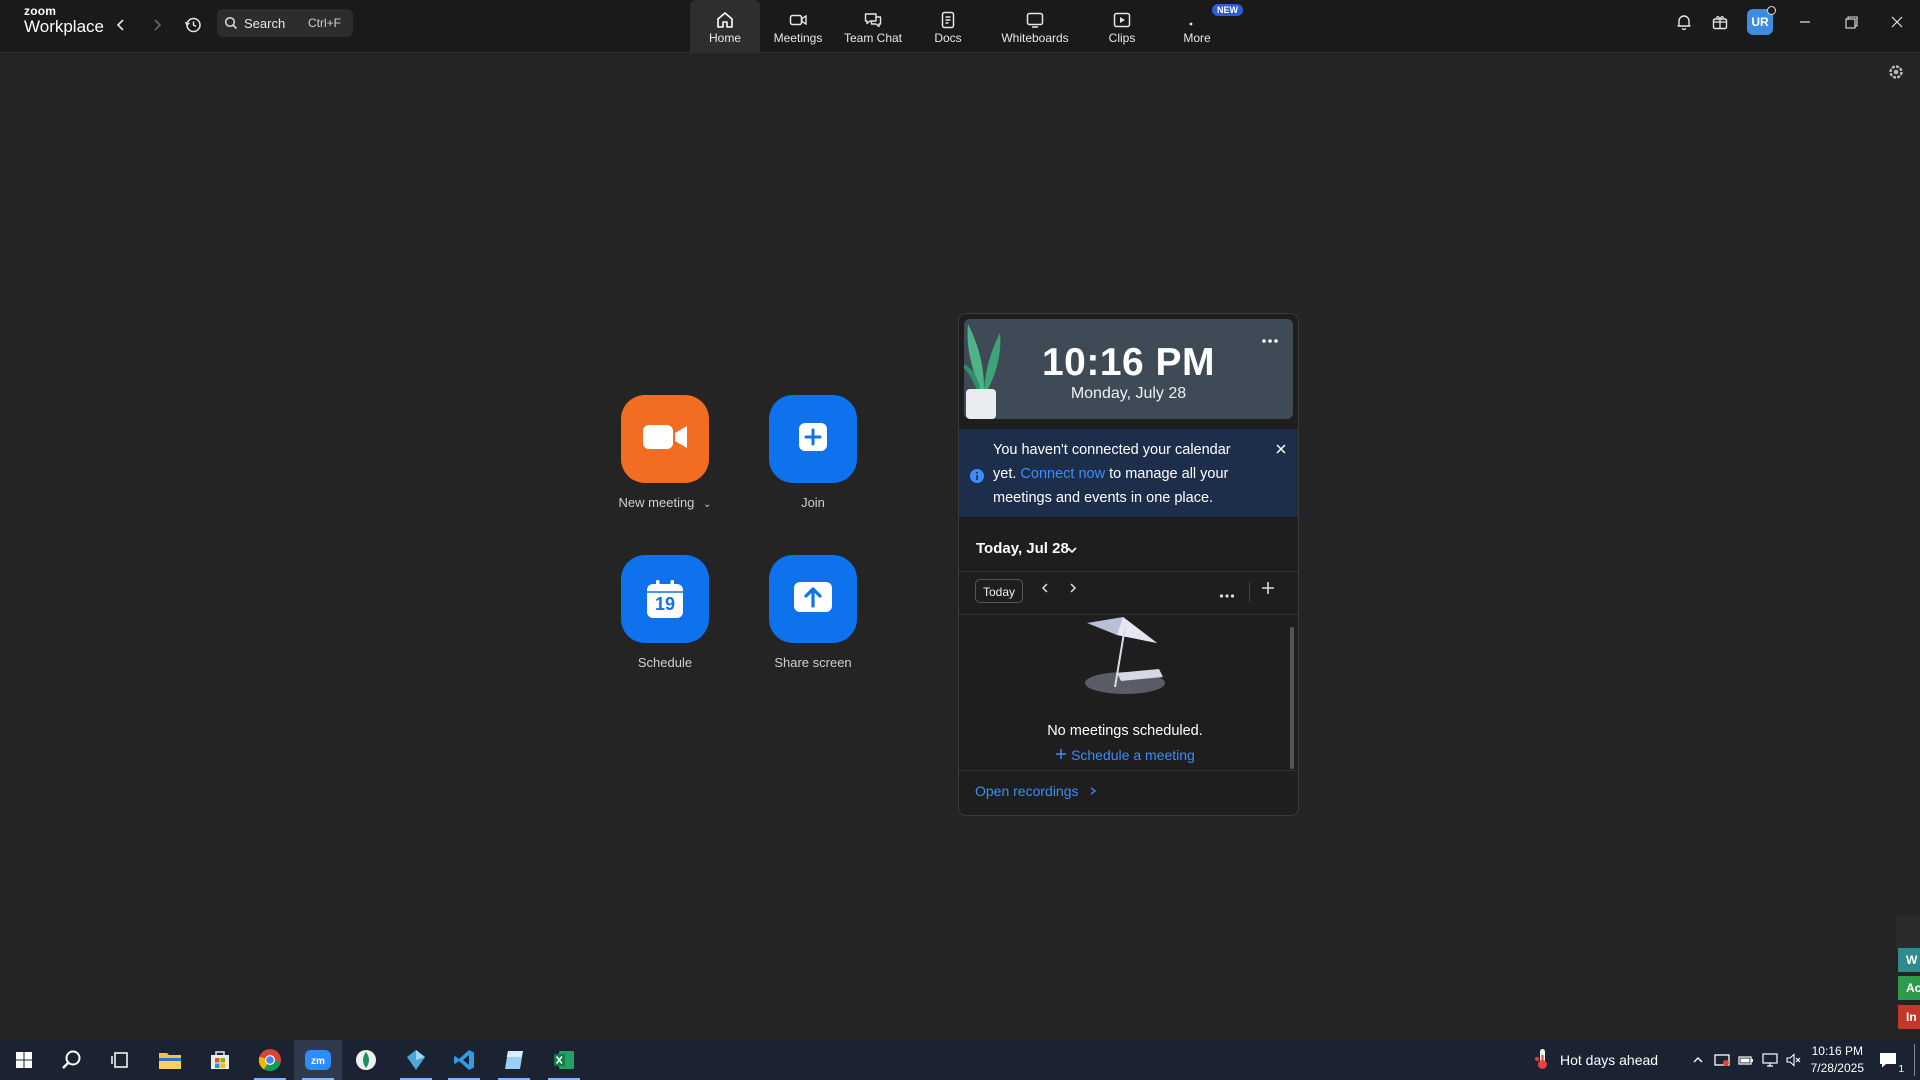 The height and width of the screenshot is (1080, 1920). Describe the element at coordinates (1897, 22) in the screenshot. I see `close-window-icon` at that location.